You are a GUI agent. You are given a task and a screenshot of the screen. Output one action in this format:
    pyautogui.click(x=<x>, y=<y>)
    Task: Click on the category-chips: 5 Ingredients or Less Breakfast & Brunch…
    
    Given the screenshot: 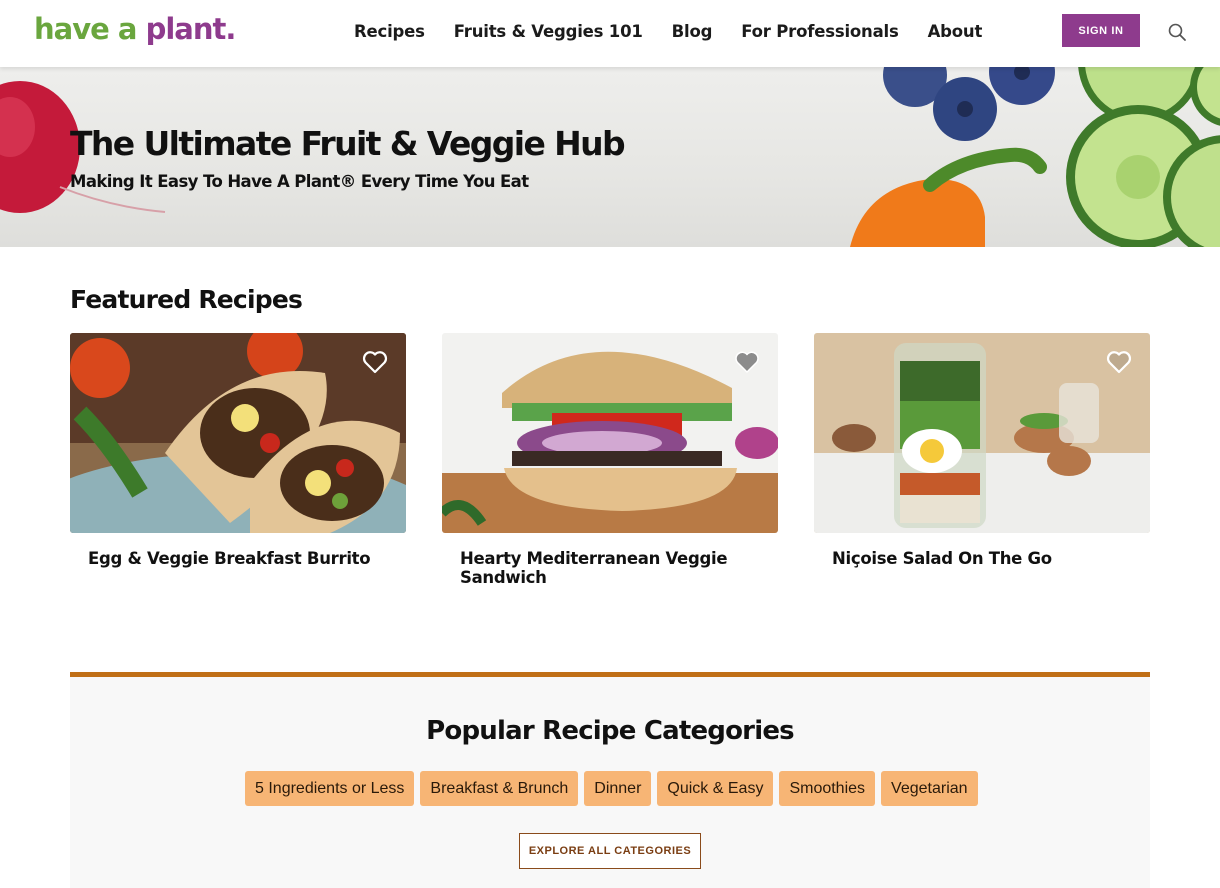 What is the action you would take?
    pyautogui.click(x=611, y=788)
    